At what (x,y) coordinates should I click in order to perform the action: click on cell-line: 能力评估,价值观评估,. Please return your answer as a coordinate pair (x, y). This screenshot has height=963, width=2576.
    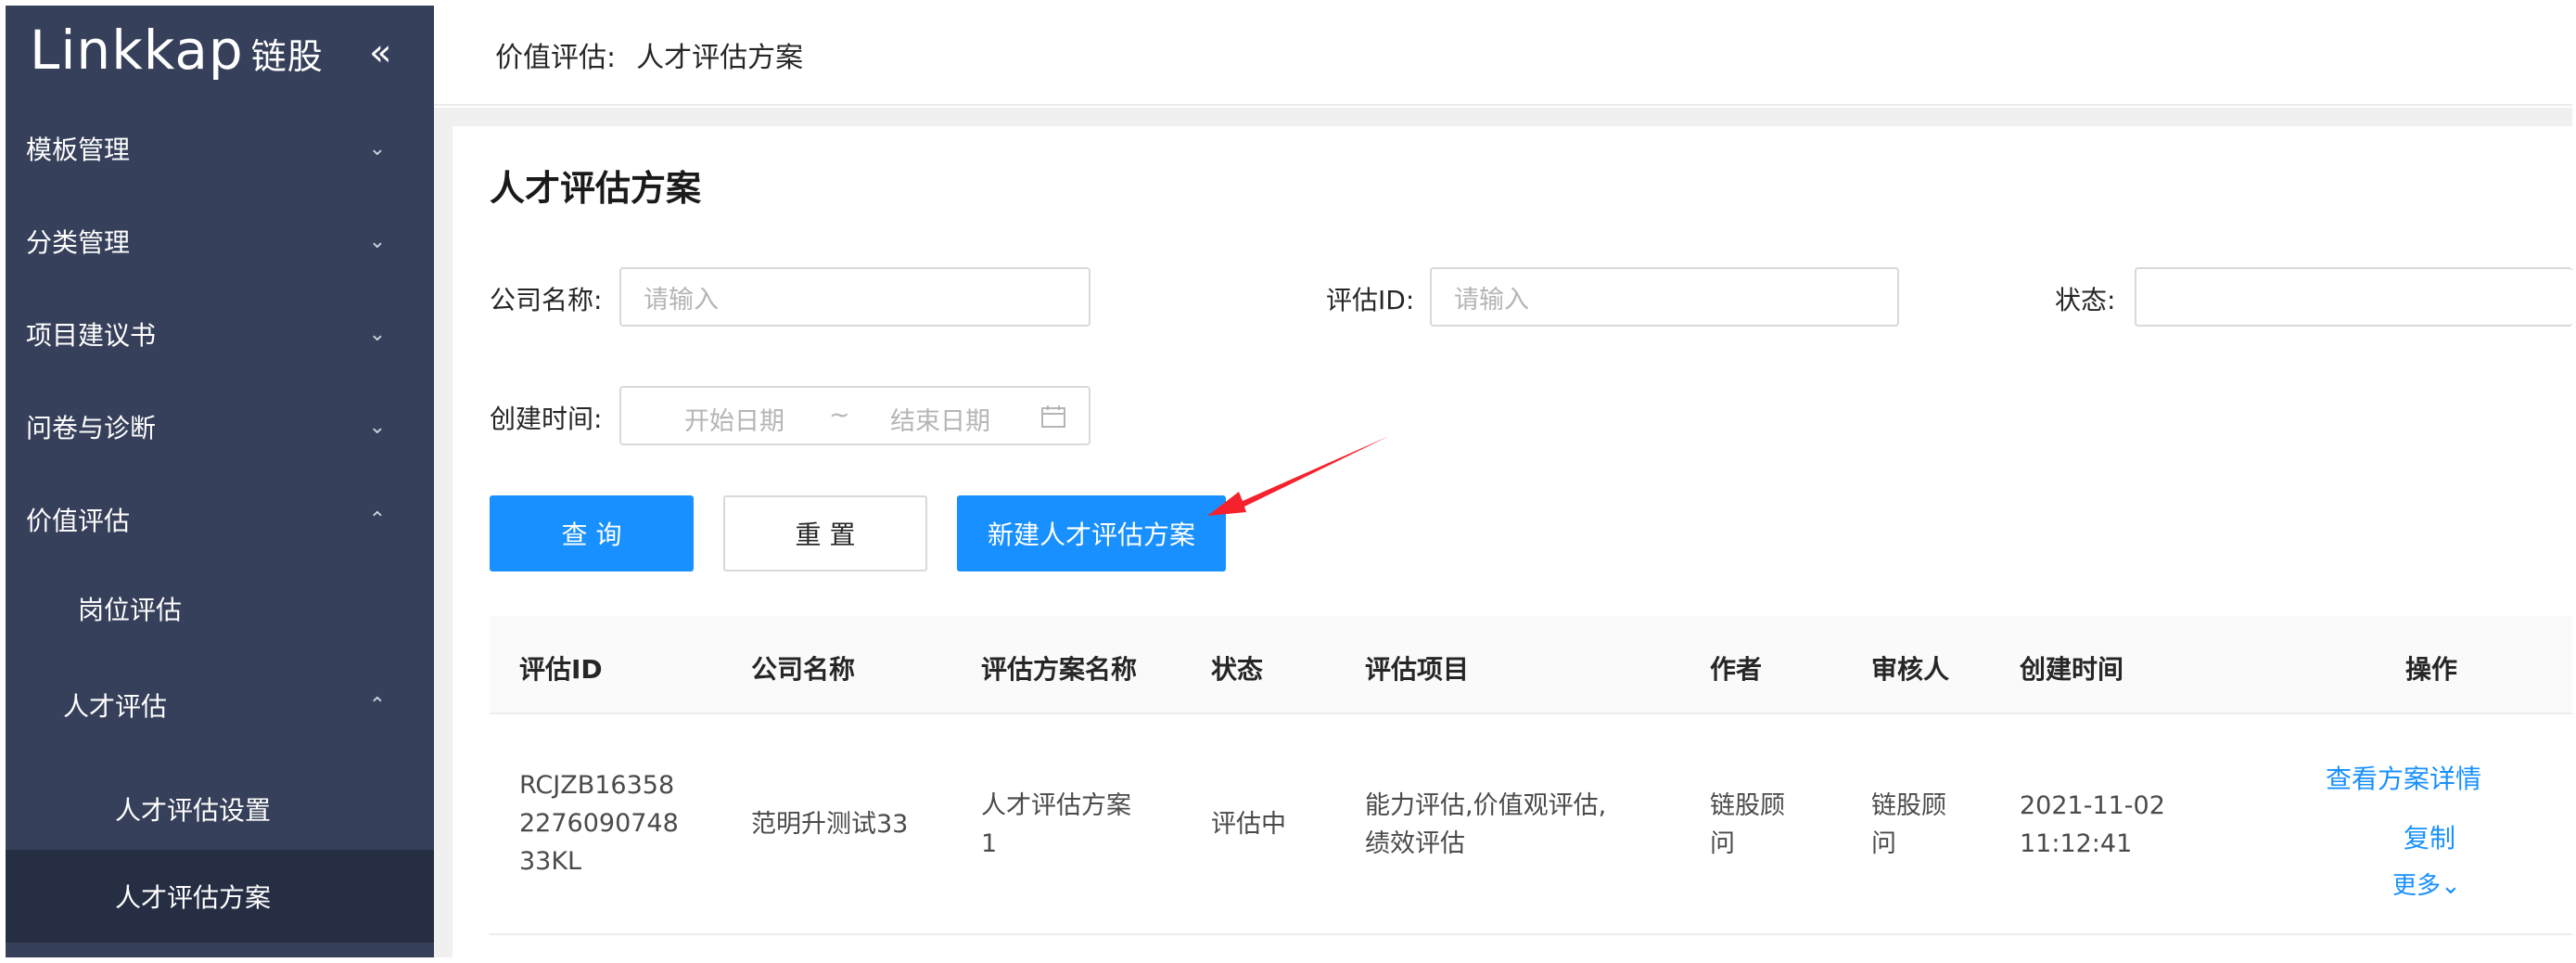
    Looking at the image, I should click on (1486, 805).